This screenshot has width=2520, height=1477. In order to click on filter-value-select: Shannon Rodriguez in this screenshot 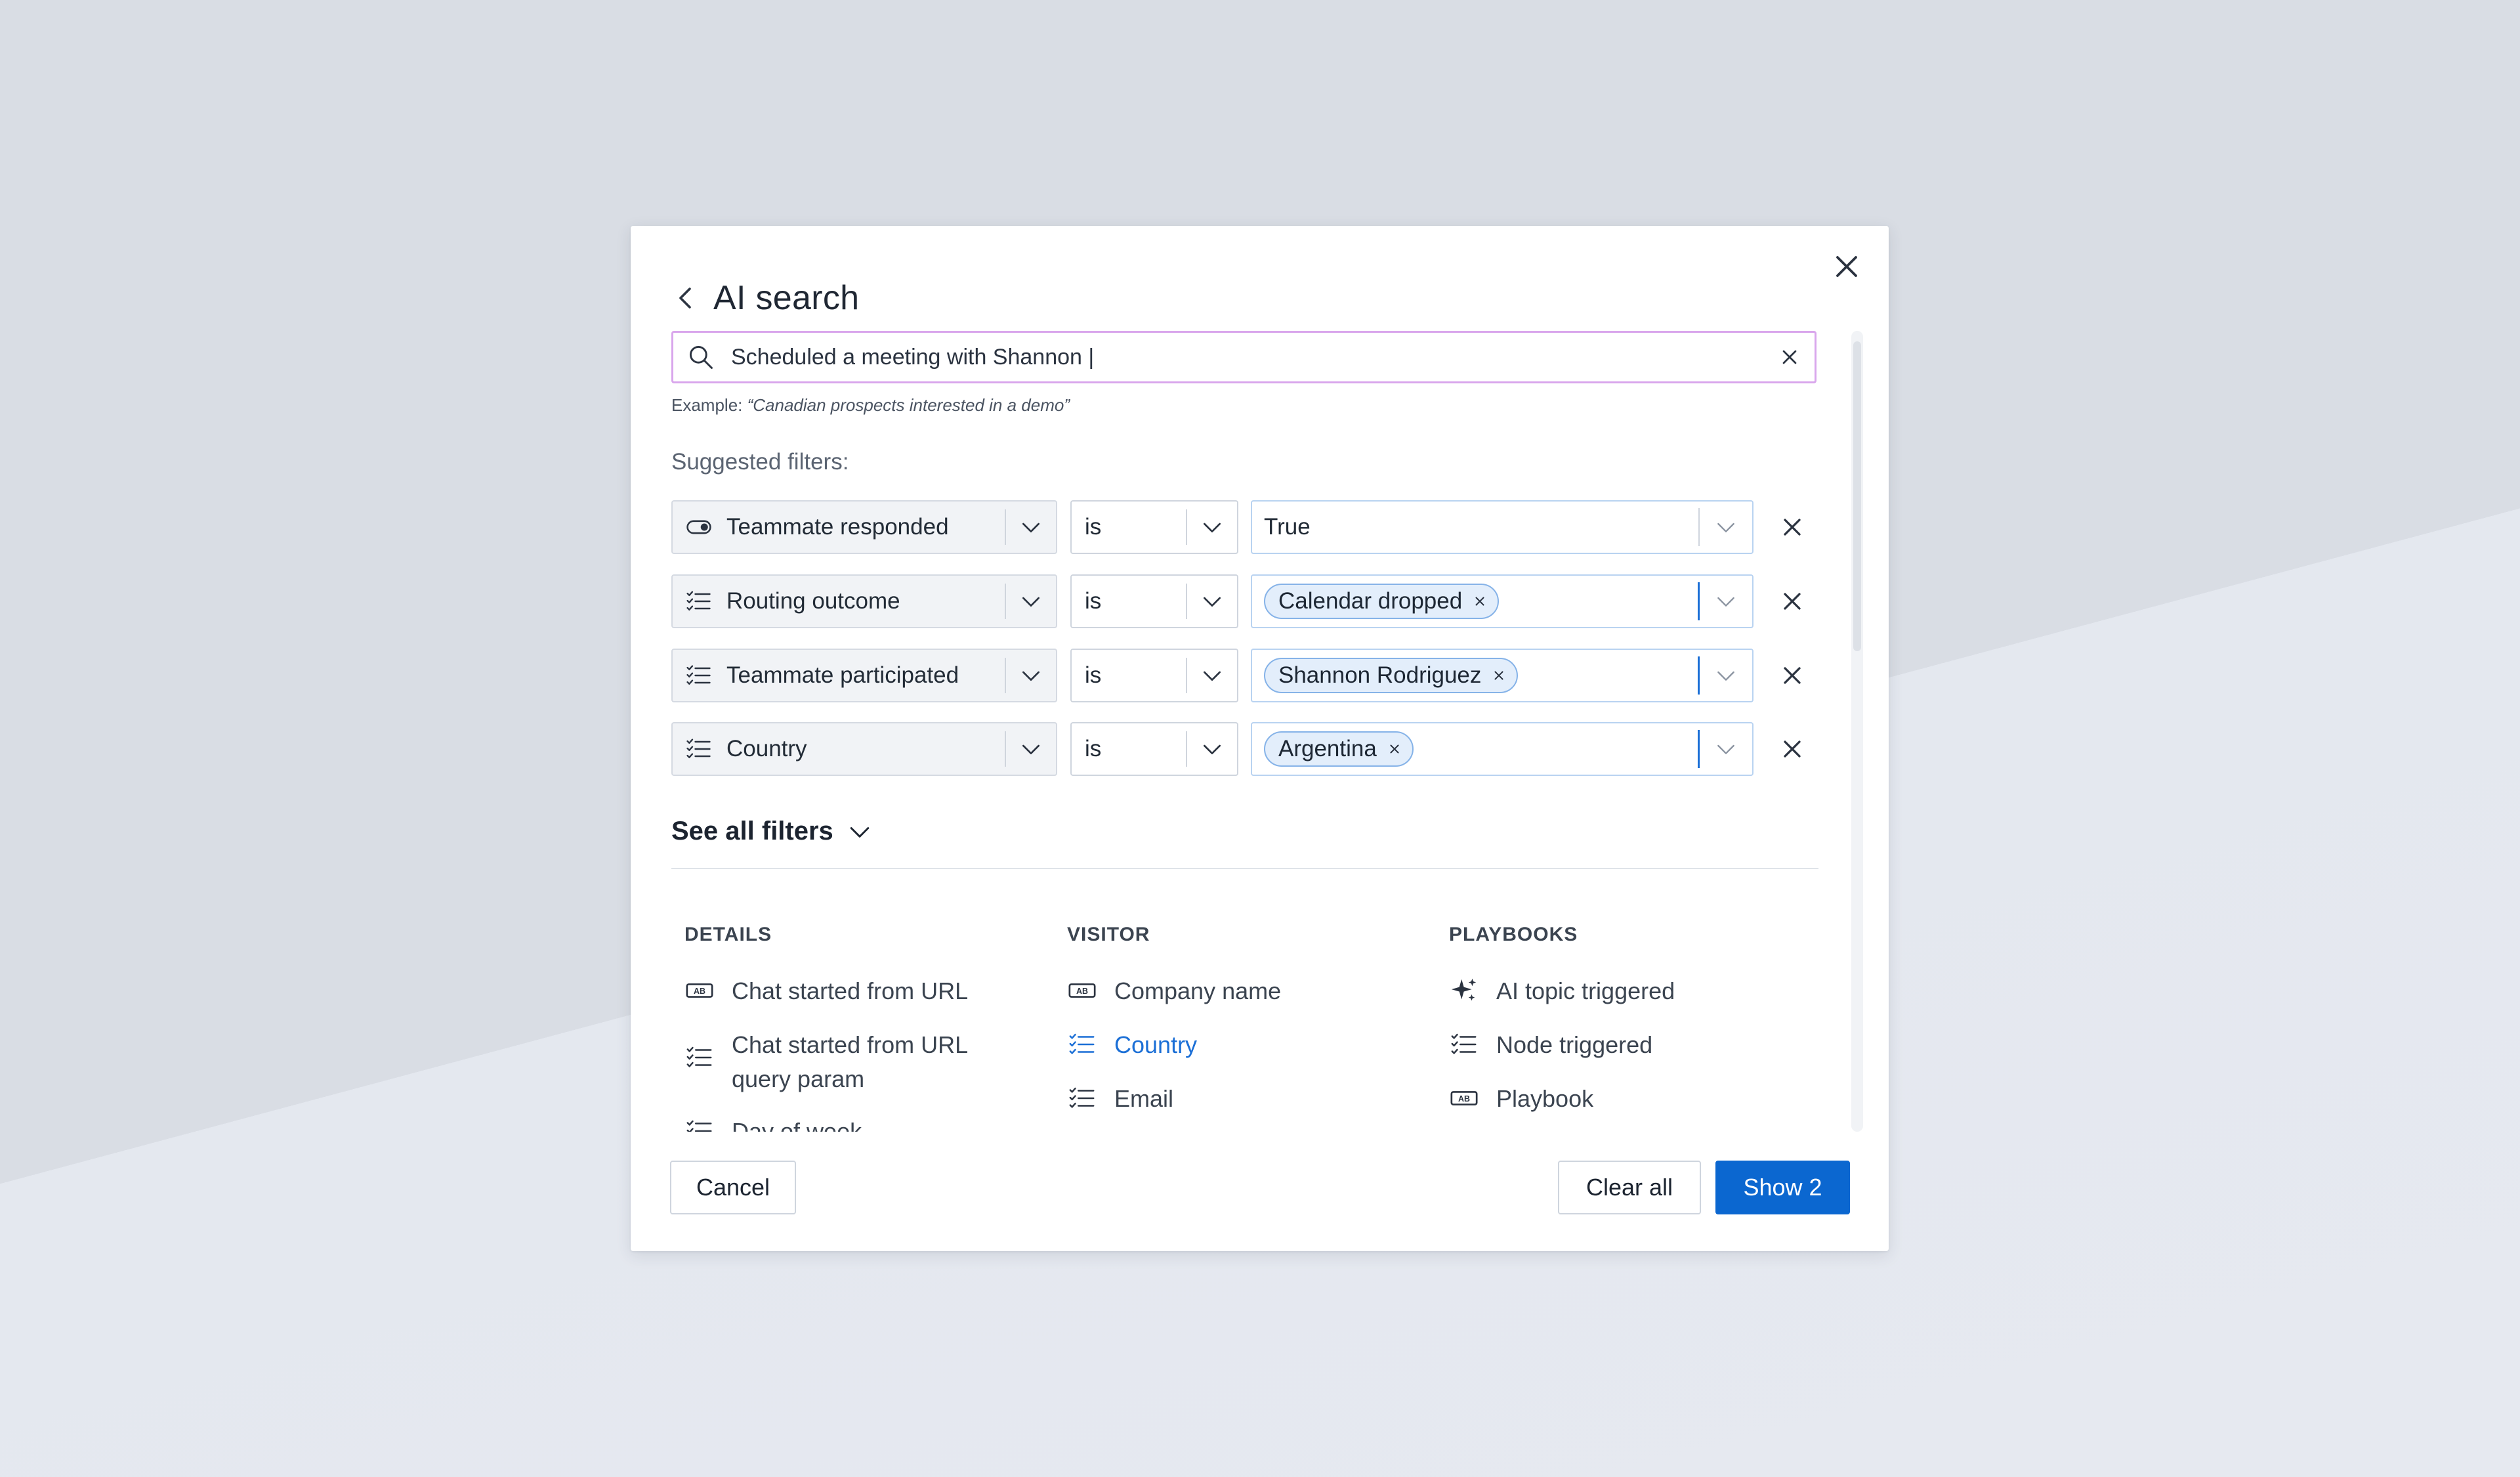, I will do `click(1502, 675)`.